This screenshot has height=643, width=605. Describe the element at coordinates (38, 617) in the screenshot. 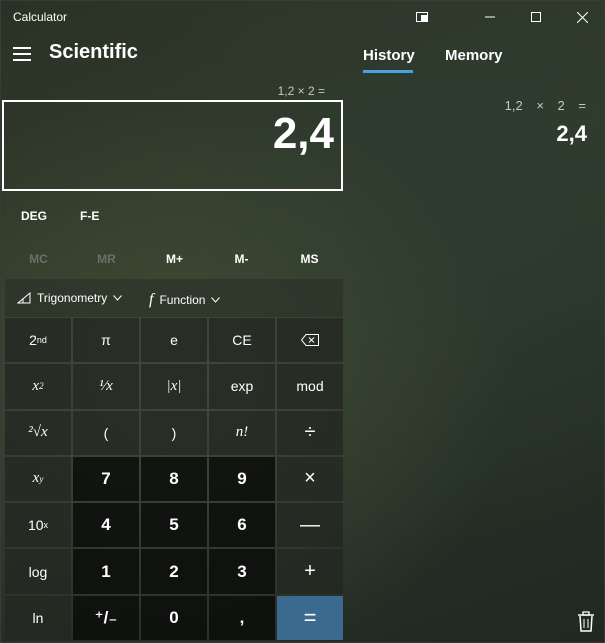

I see `ln-button: ln` at that location.